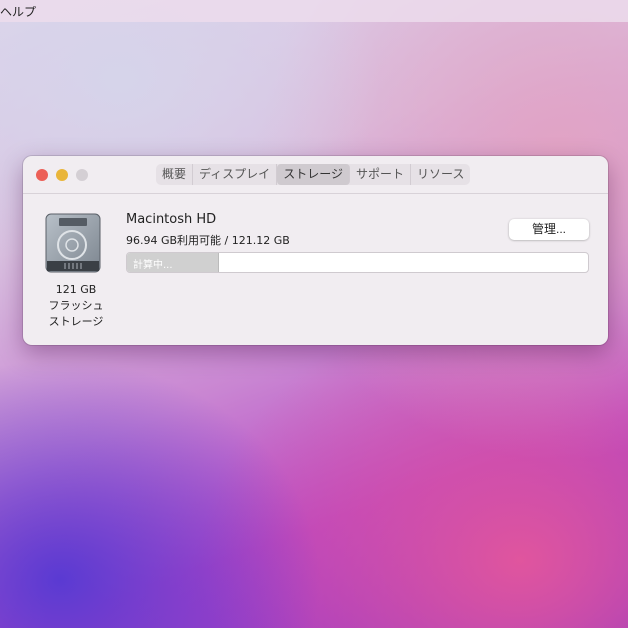 The width and height of the screenshot is (628, 628). What do you see at coordinates (440, 174) in the screenshot?
I see `tab-resources: リソース` at bounding box center [440, 174].